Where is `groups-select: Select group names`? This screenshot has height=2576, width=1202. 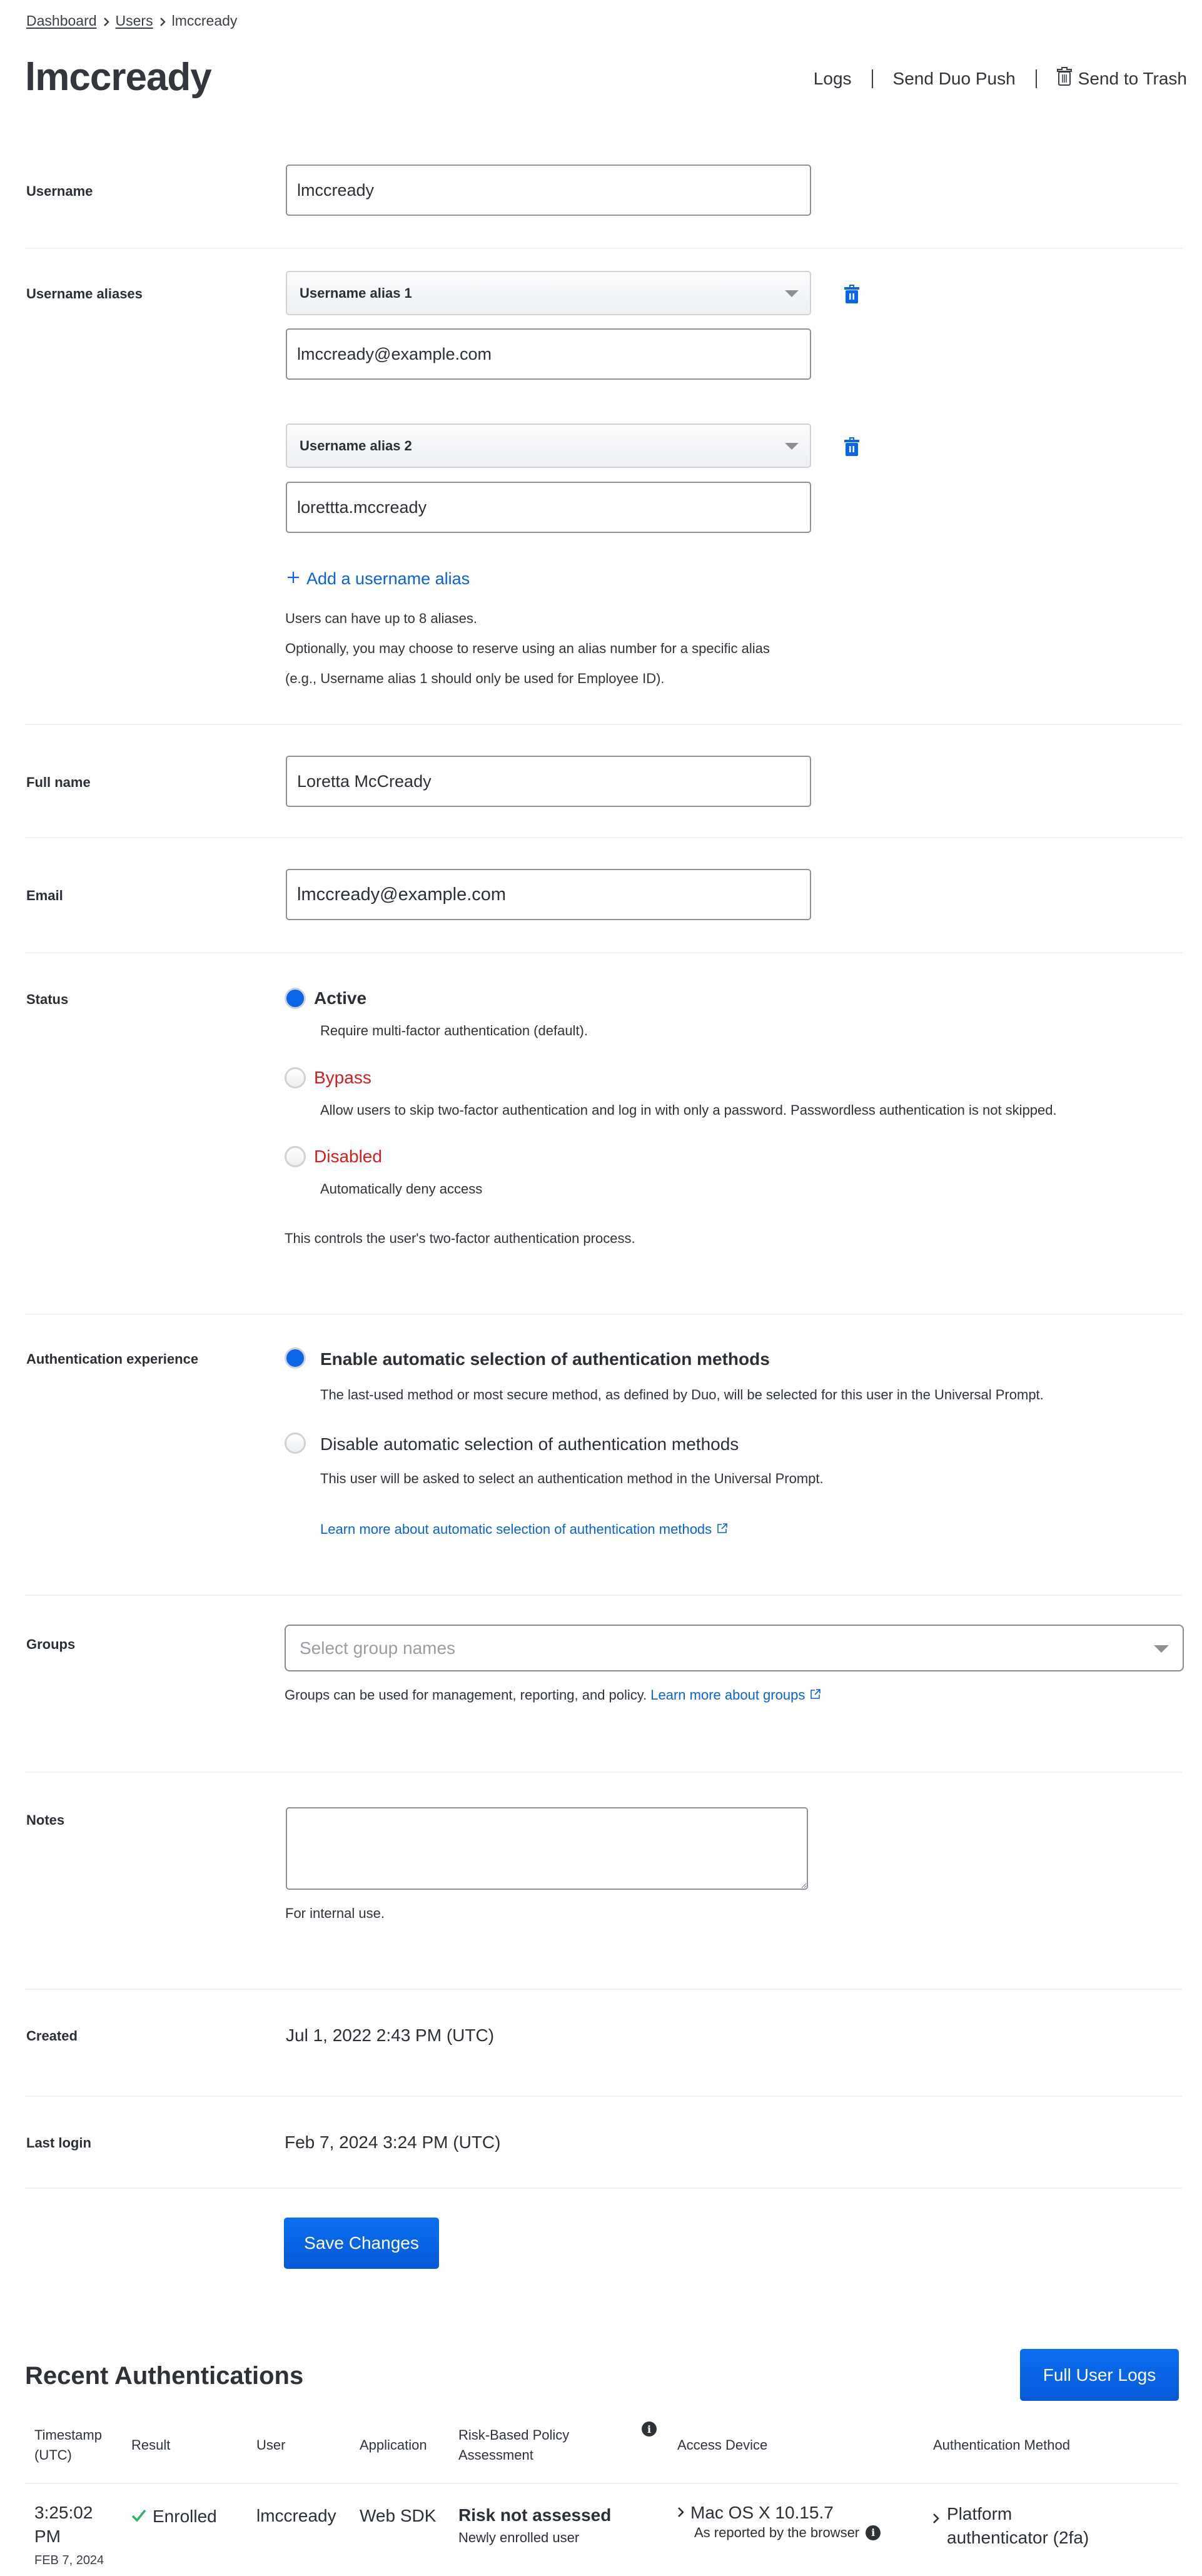 groups-select: Select group names is located at coordinates (734, 1648).